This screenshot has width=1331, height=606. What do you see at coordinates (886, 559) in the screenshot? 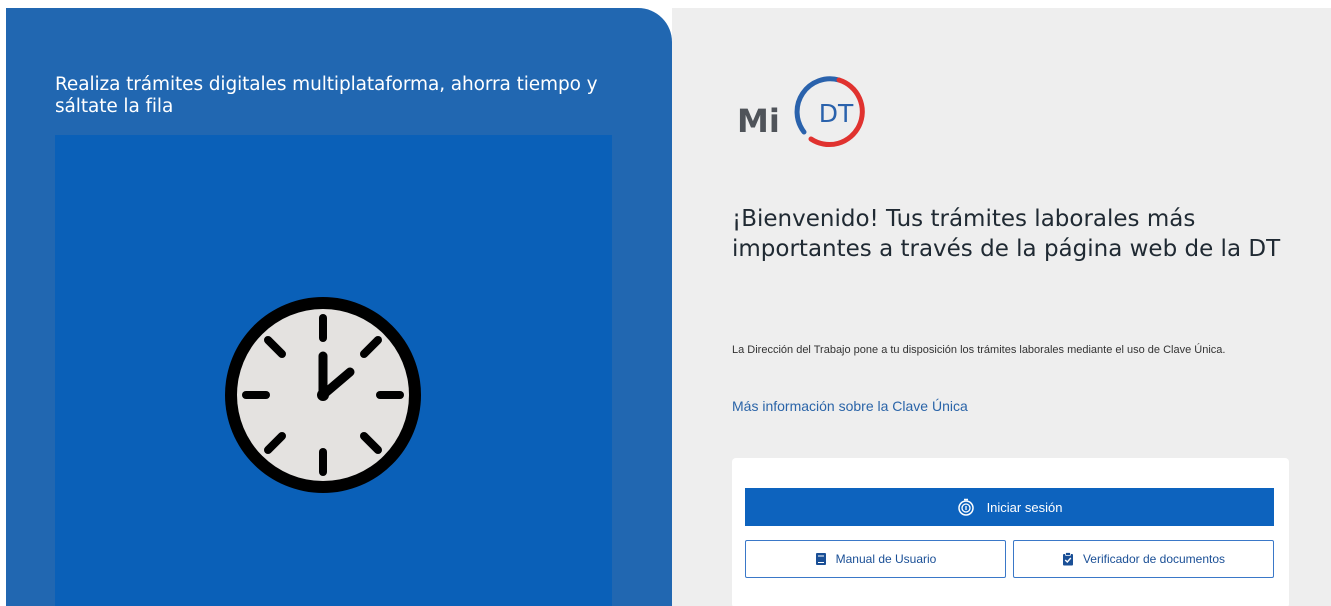
I see `user-manual-label: Manual de Usuario` at bounding box center [886, 559].